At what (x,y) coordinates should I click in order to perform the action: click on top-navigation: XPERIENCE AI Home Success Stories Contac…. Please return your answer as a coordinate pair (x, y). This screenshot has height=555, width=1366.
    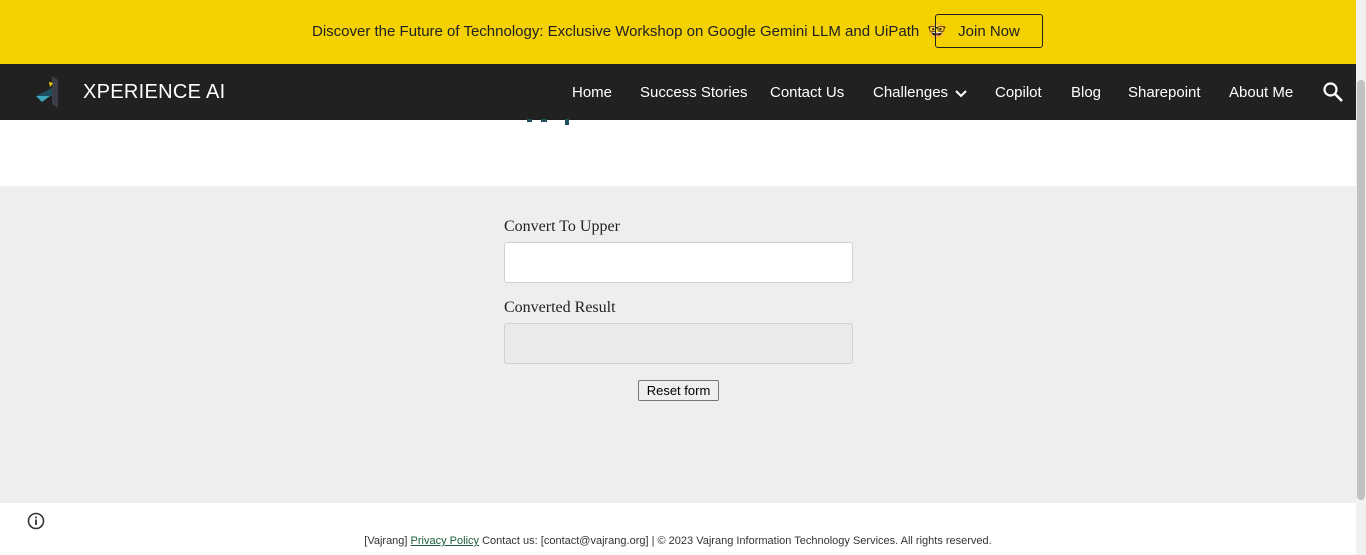
    Looking at the image, I should click on (678, 92).